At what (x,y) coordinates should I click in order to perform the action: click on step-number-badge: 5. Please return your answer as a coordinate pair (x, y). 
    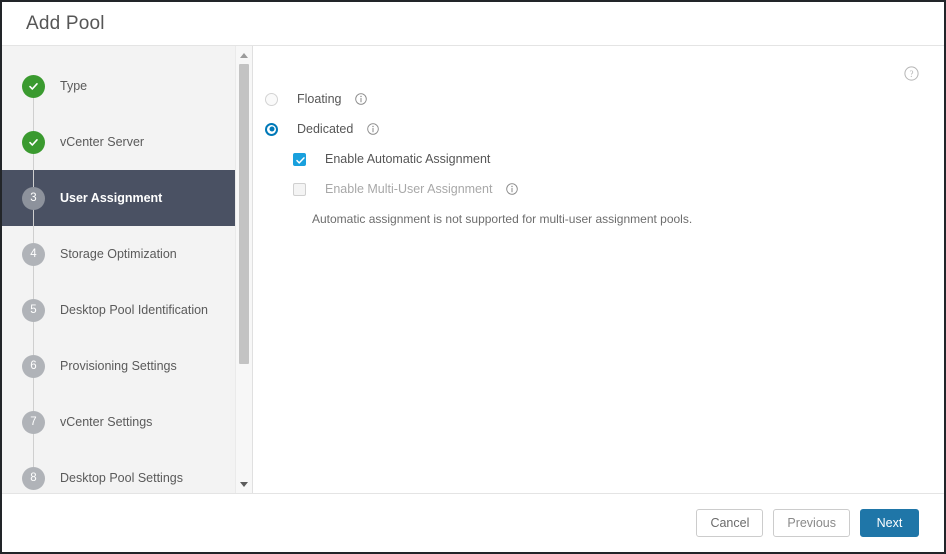
    Looking at the image, I should click on (33, 310).